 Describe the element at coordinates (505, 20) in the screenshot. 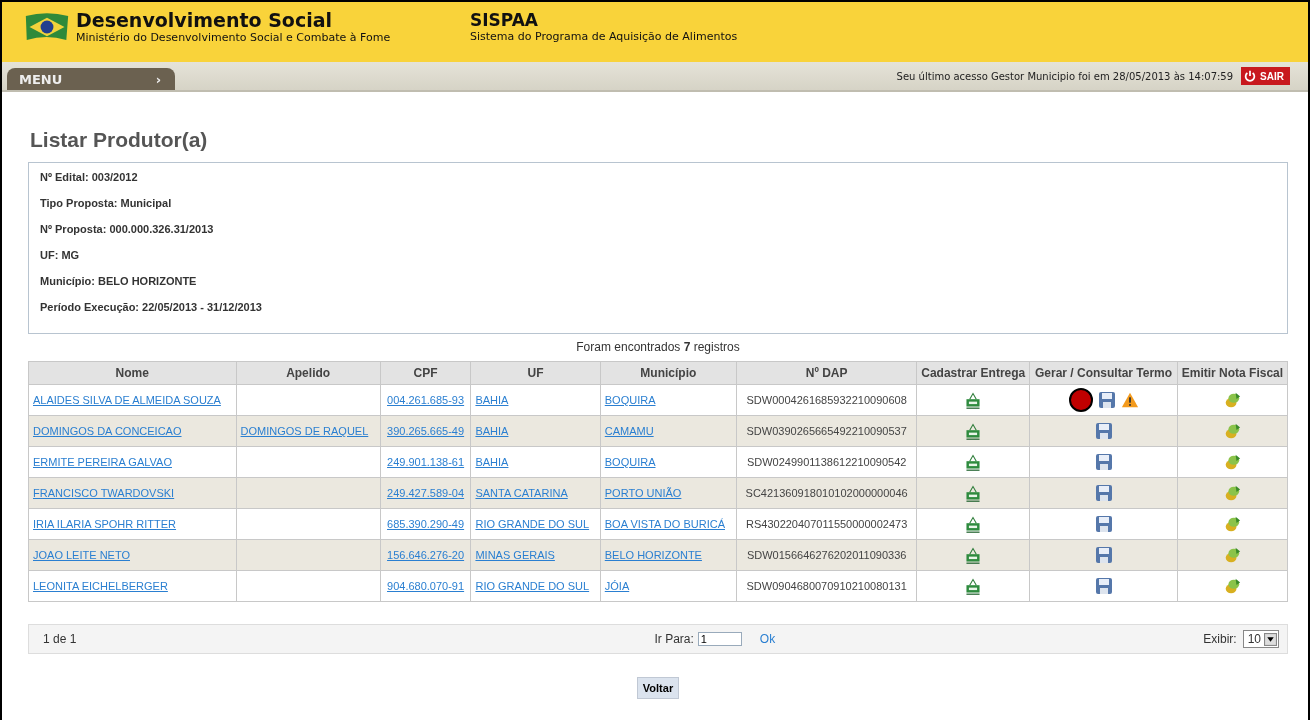

I see `system-title: SISPAA` at that location.